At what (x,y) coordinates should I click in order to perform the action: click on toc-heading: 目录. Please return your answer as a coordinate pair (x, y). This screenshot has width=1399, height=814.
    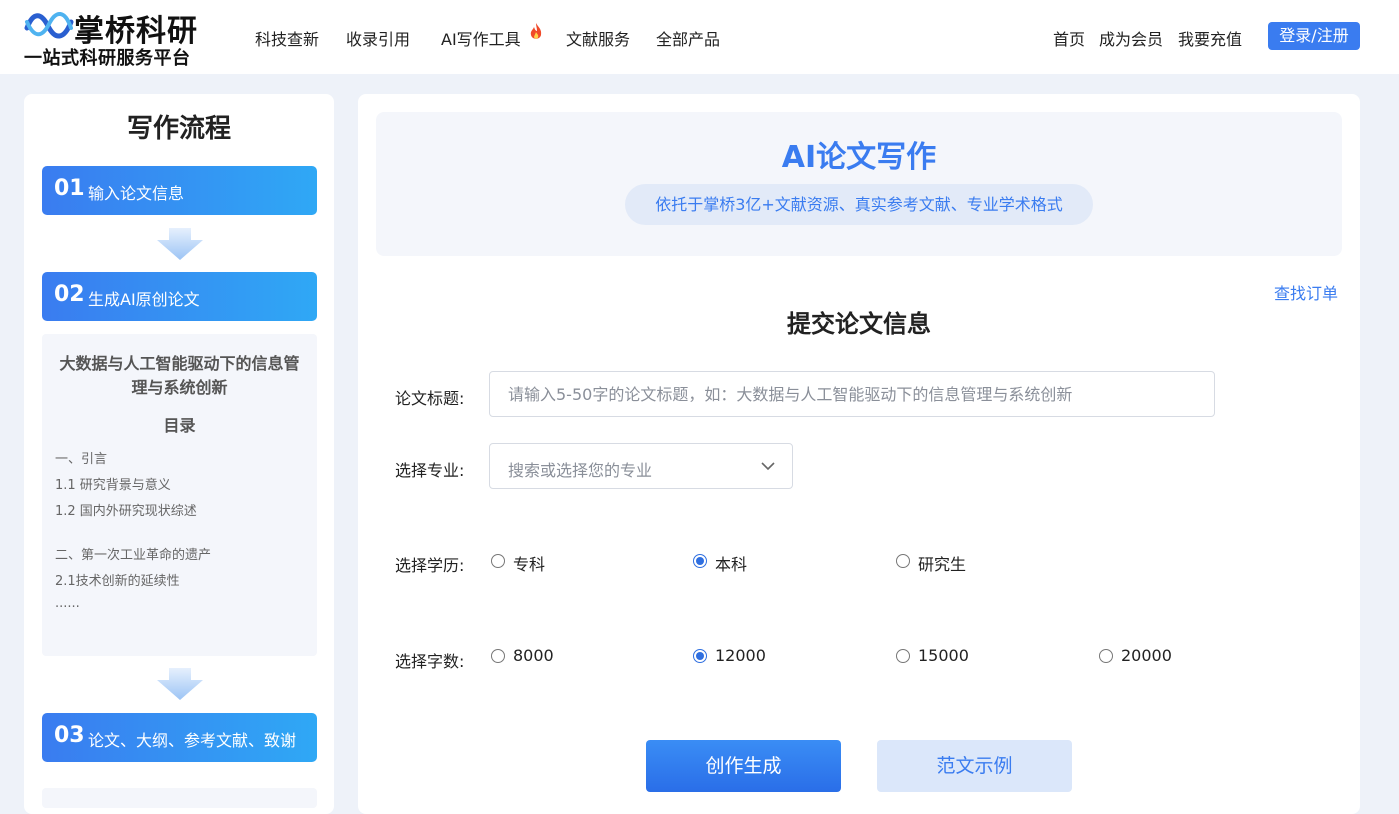
    Looking at the image, I should click on (179, 425).